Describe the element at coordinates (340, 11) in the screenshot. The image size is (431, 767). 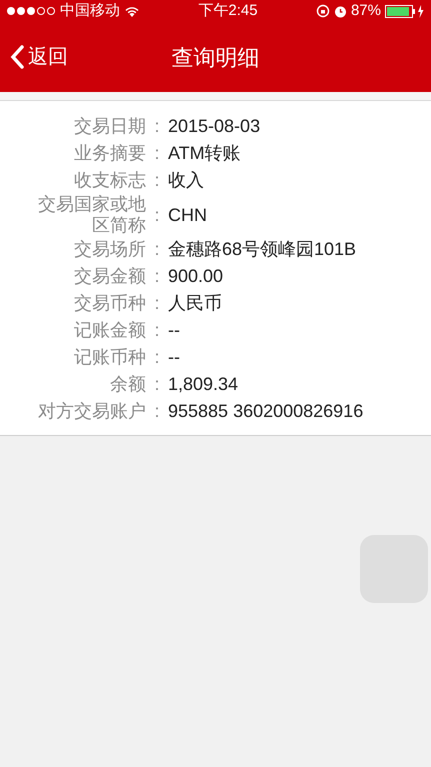
I see `alarm-icon` at that location.